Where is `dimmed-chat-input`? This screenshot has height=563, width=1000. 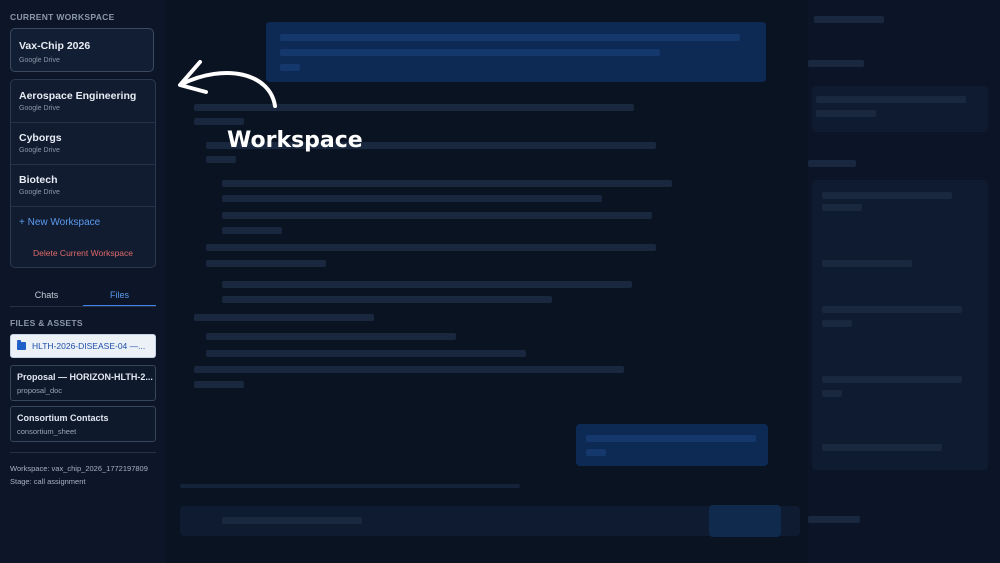 dimmed-chat-input is located at coordinates (490, 521).